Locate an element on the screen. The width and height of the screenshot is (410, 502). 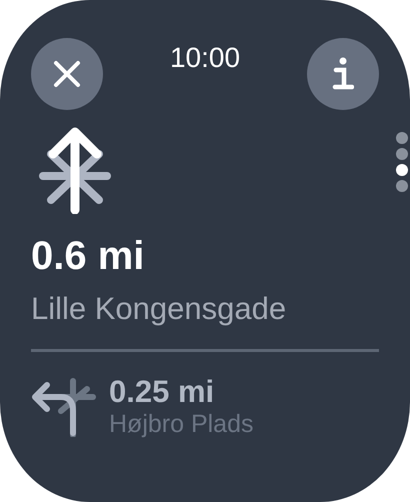
info-icon is located at coordinates (343, 74).